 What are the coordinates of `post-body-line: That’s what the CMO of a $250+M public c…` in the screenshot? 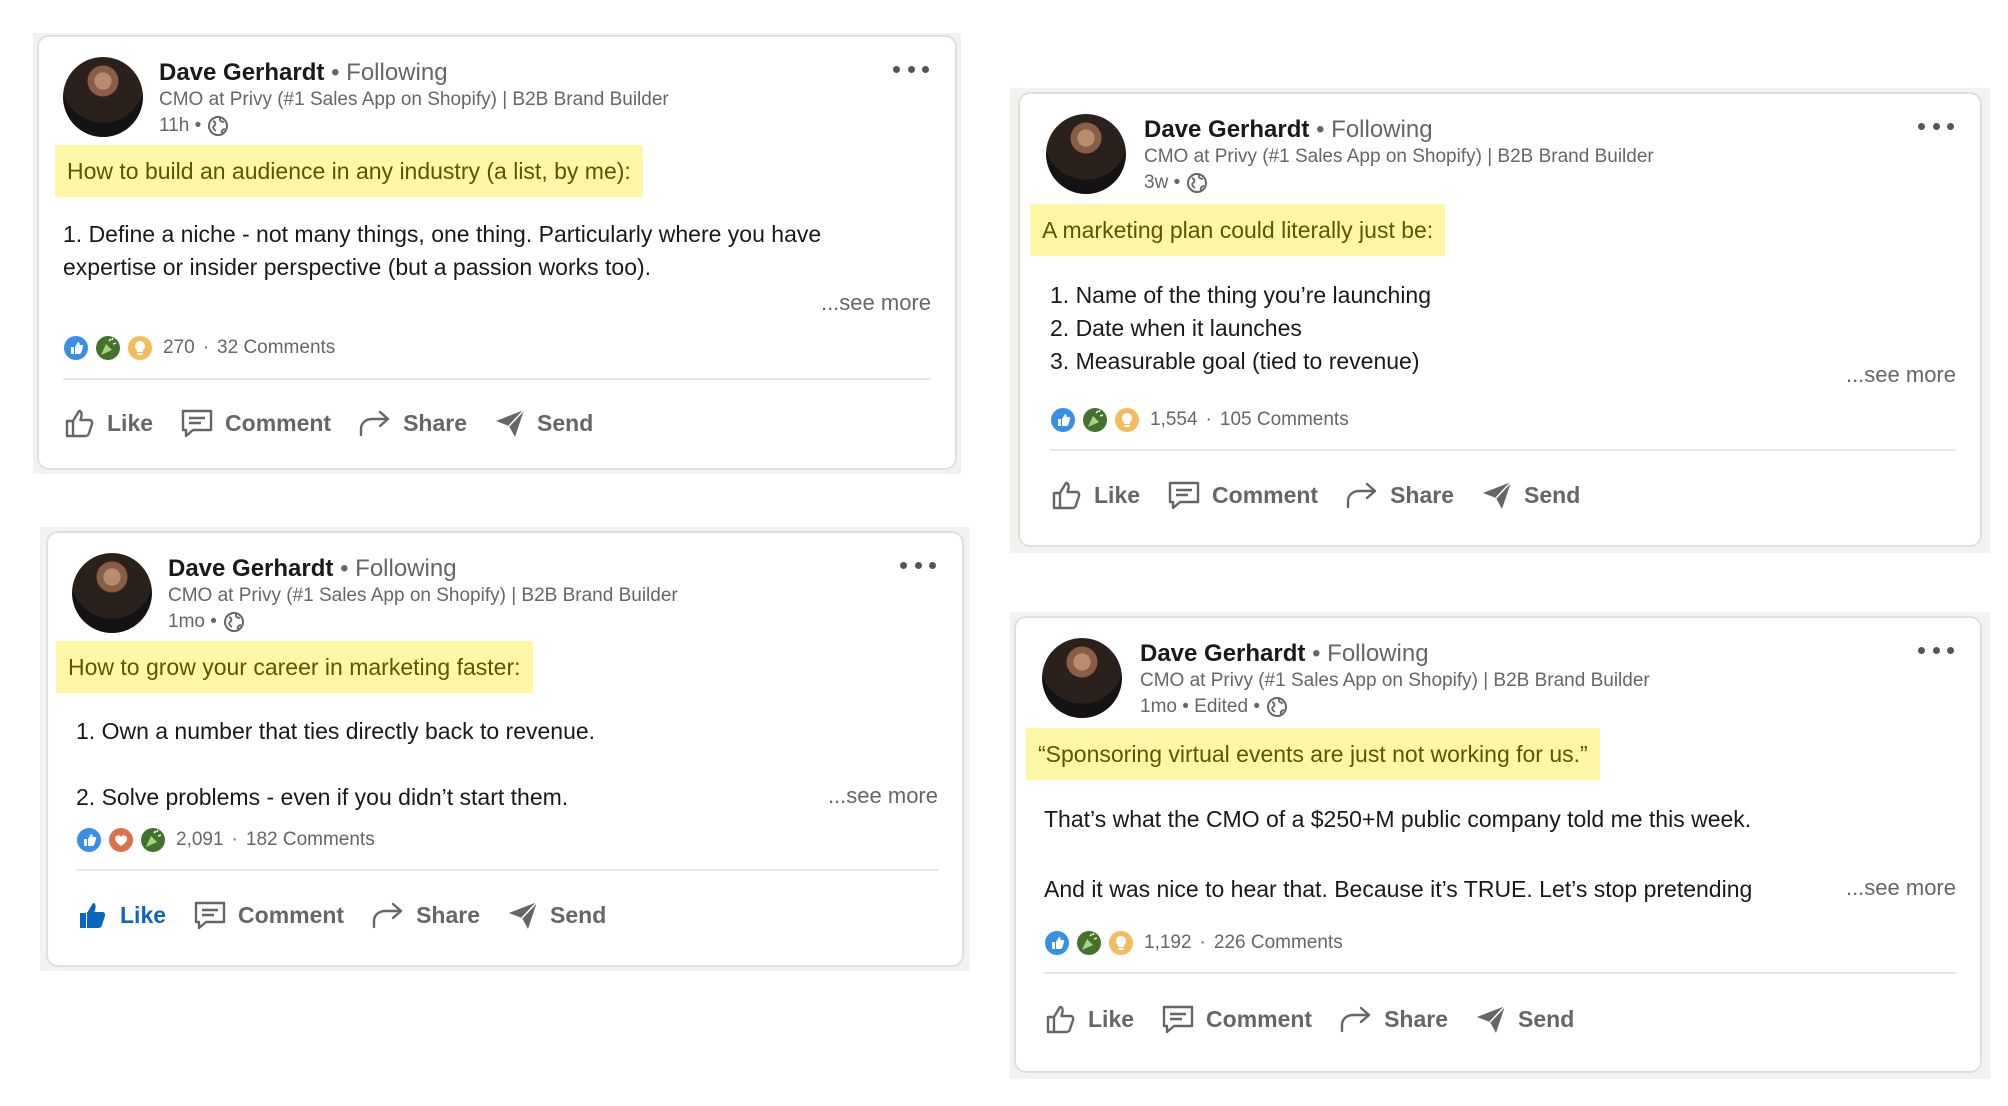 It's located at (1398, 819).